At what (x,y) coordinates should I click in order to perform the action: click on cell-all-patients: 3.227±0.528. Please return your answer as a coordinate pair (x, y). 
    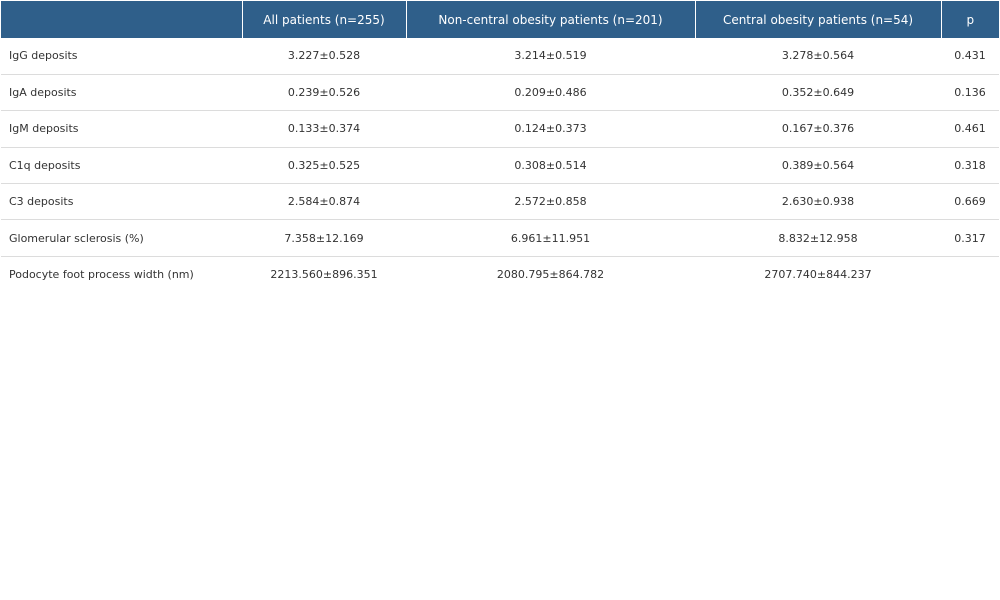
    Looking at the image, I should click on (324, 56).